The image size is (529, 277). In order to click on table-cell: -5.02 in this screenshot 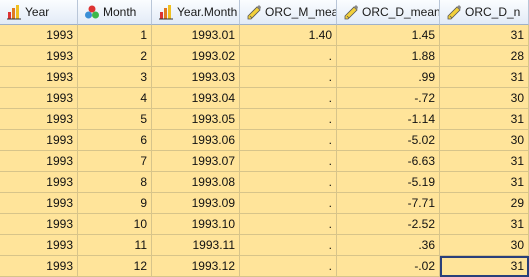, I will do `click(388, 140)`.